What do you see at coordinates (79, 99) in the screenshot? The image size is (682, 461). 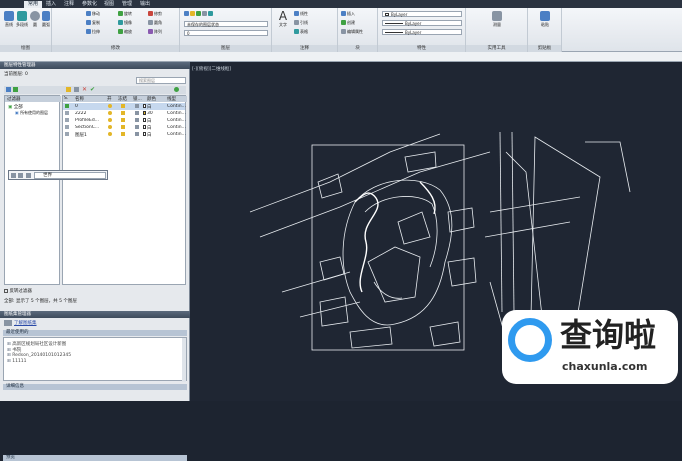 I see `col-name: 名称` at bounding box center [79, 99].